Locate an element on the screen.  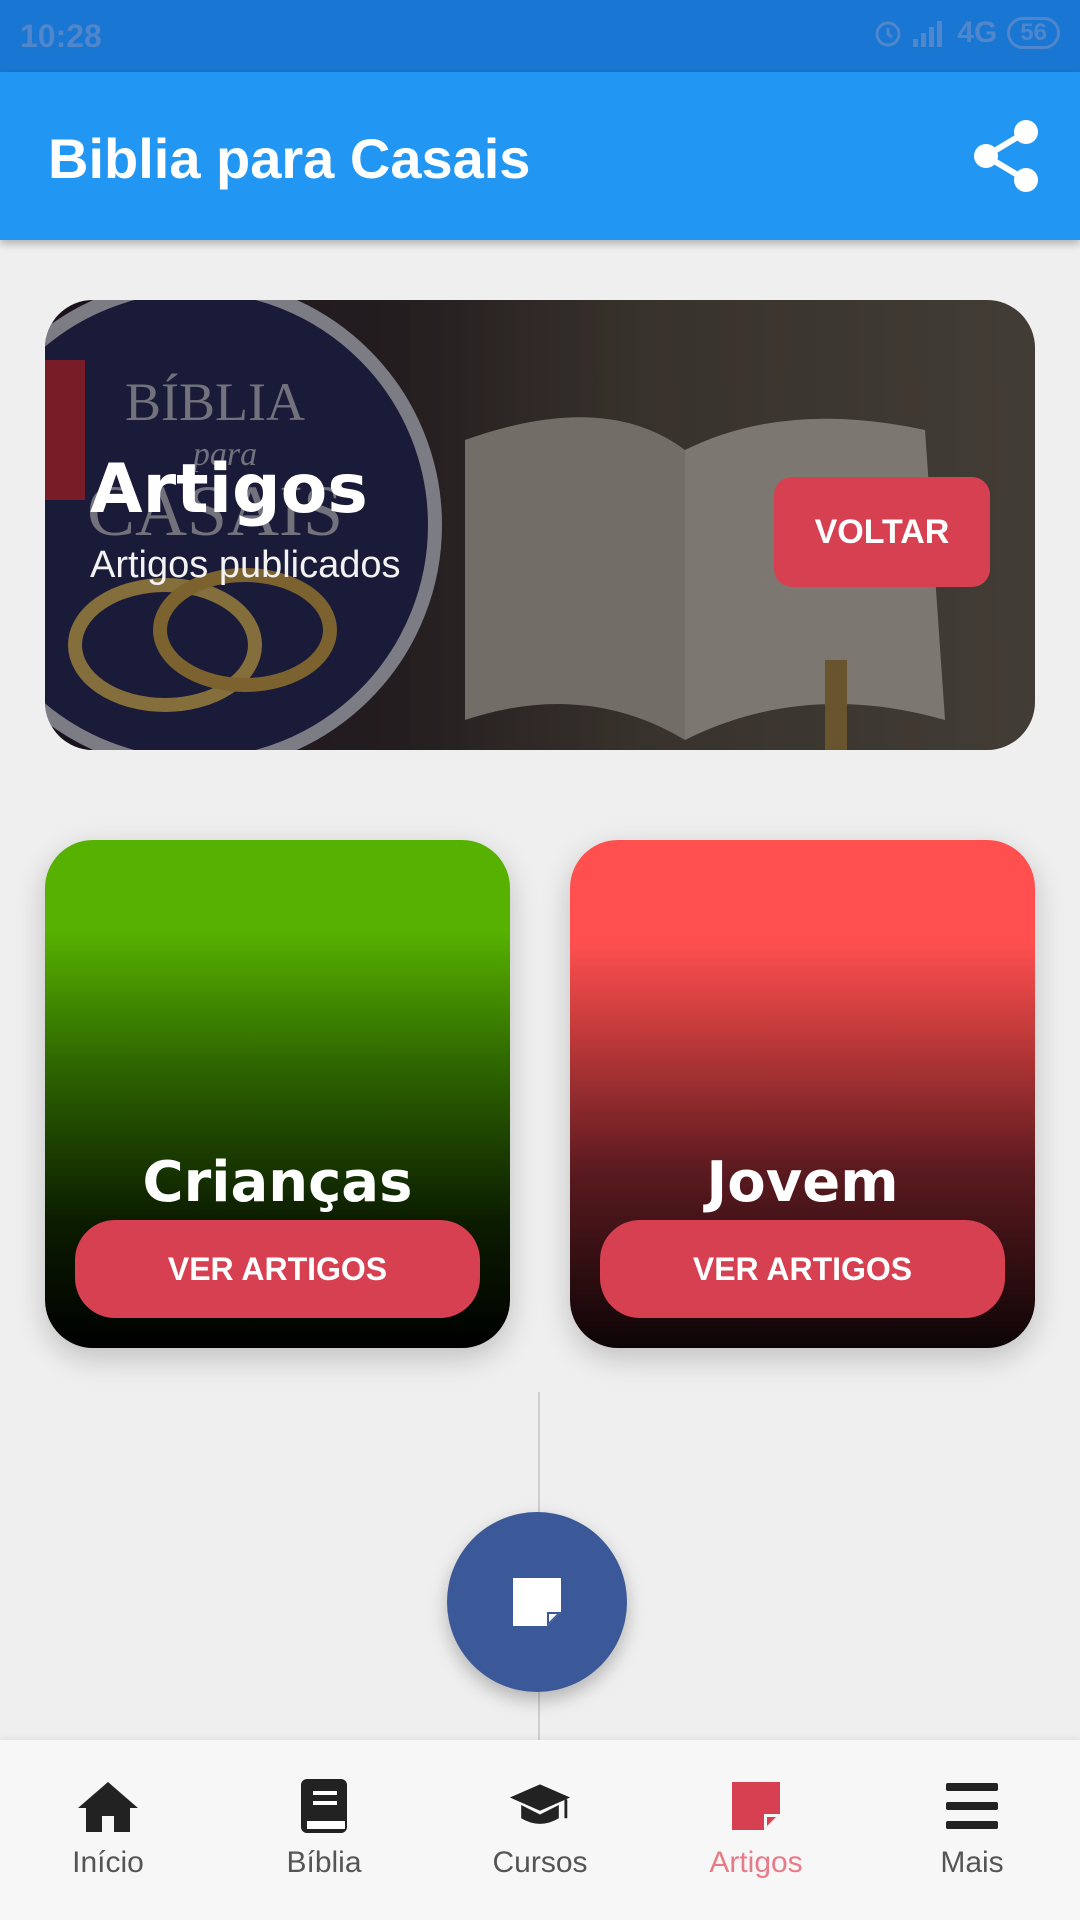
share-button is located at coordinates (1006, 156).